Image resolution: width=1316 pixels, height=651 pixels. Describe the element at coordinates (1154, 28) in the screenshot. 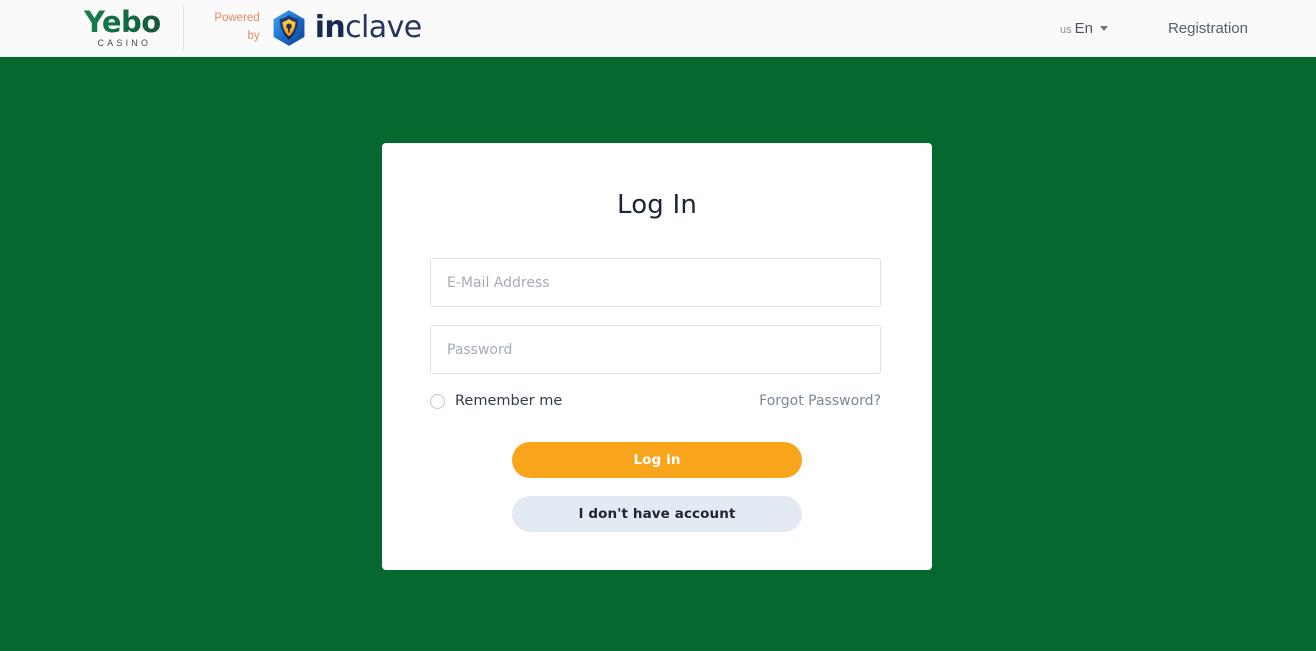

I see `header-right-zone: us En Registration` at that location.